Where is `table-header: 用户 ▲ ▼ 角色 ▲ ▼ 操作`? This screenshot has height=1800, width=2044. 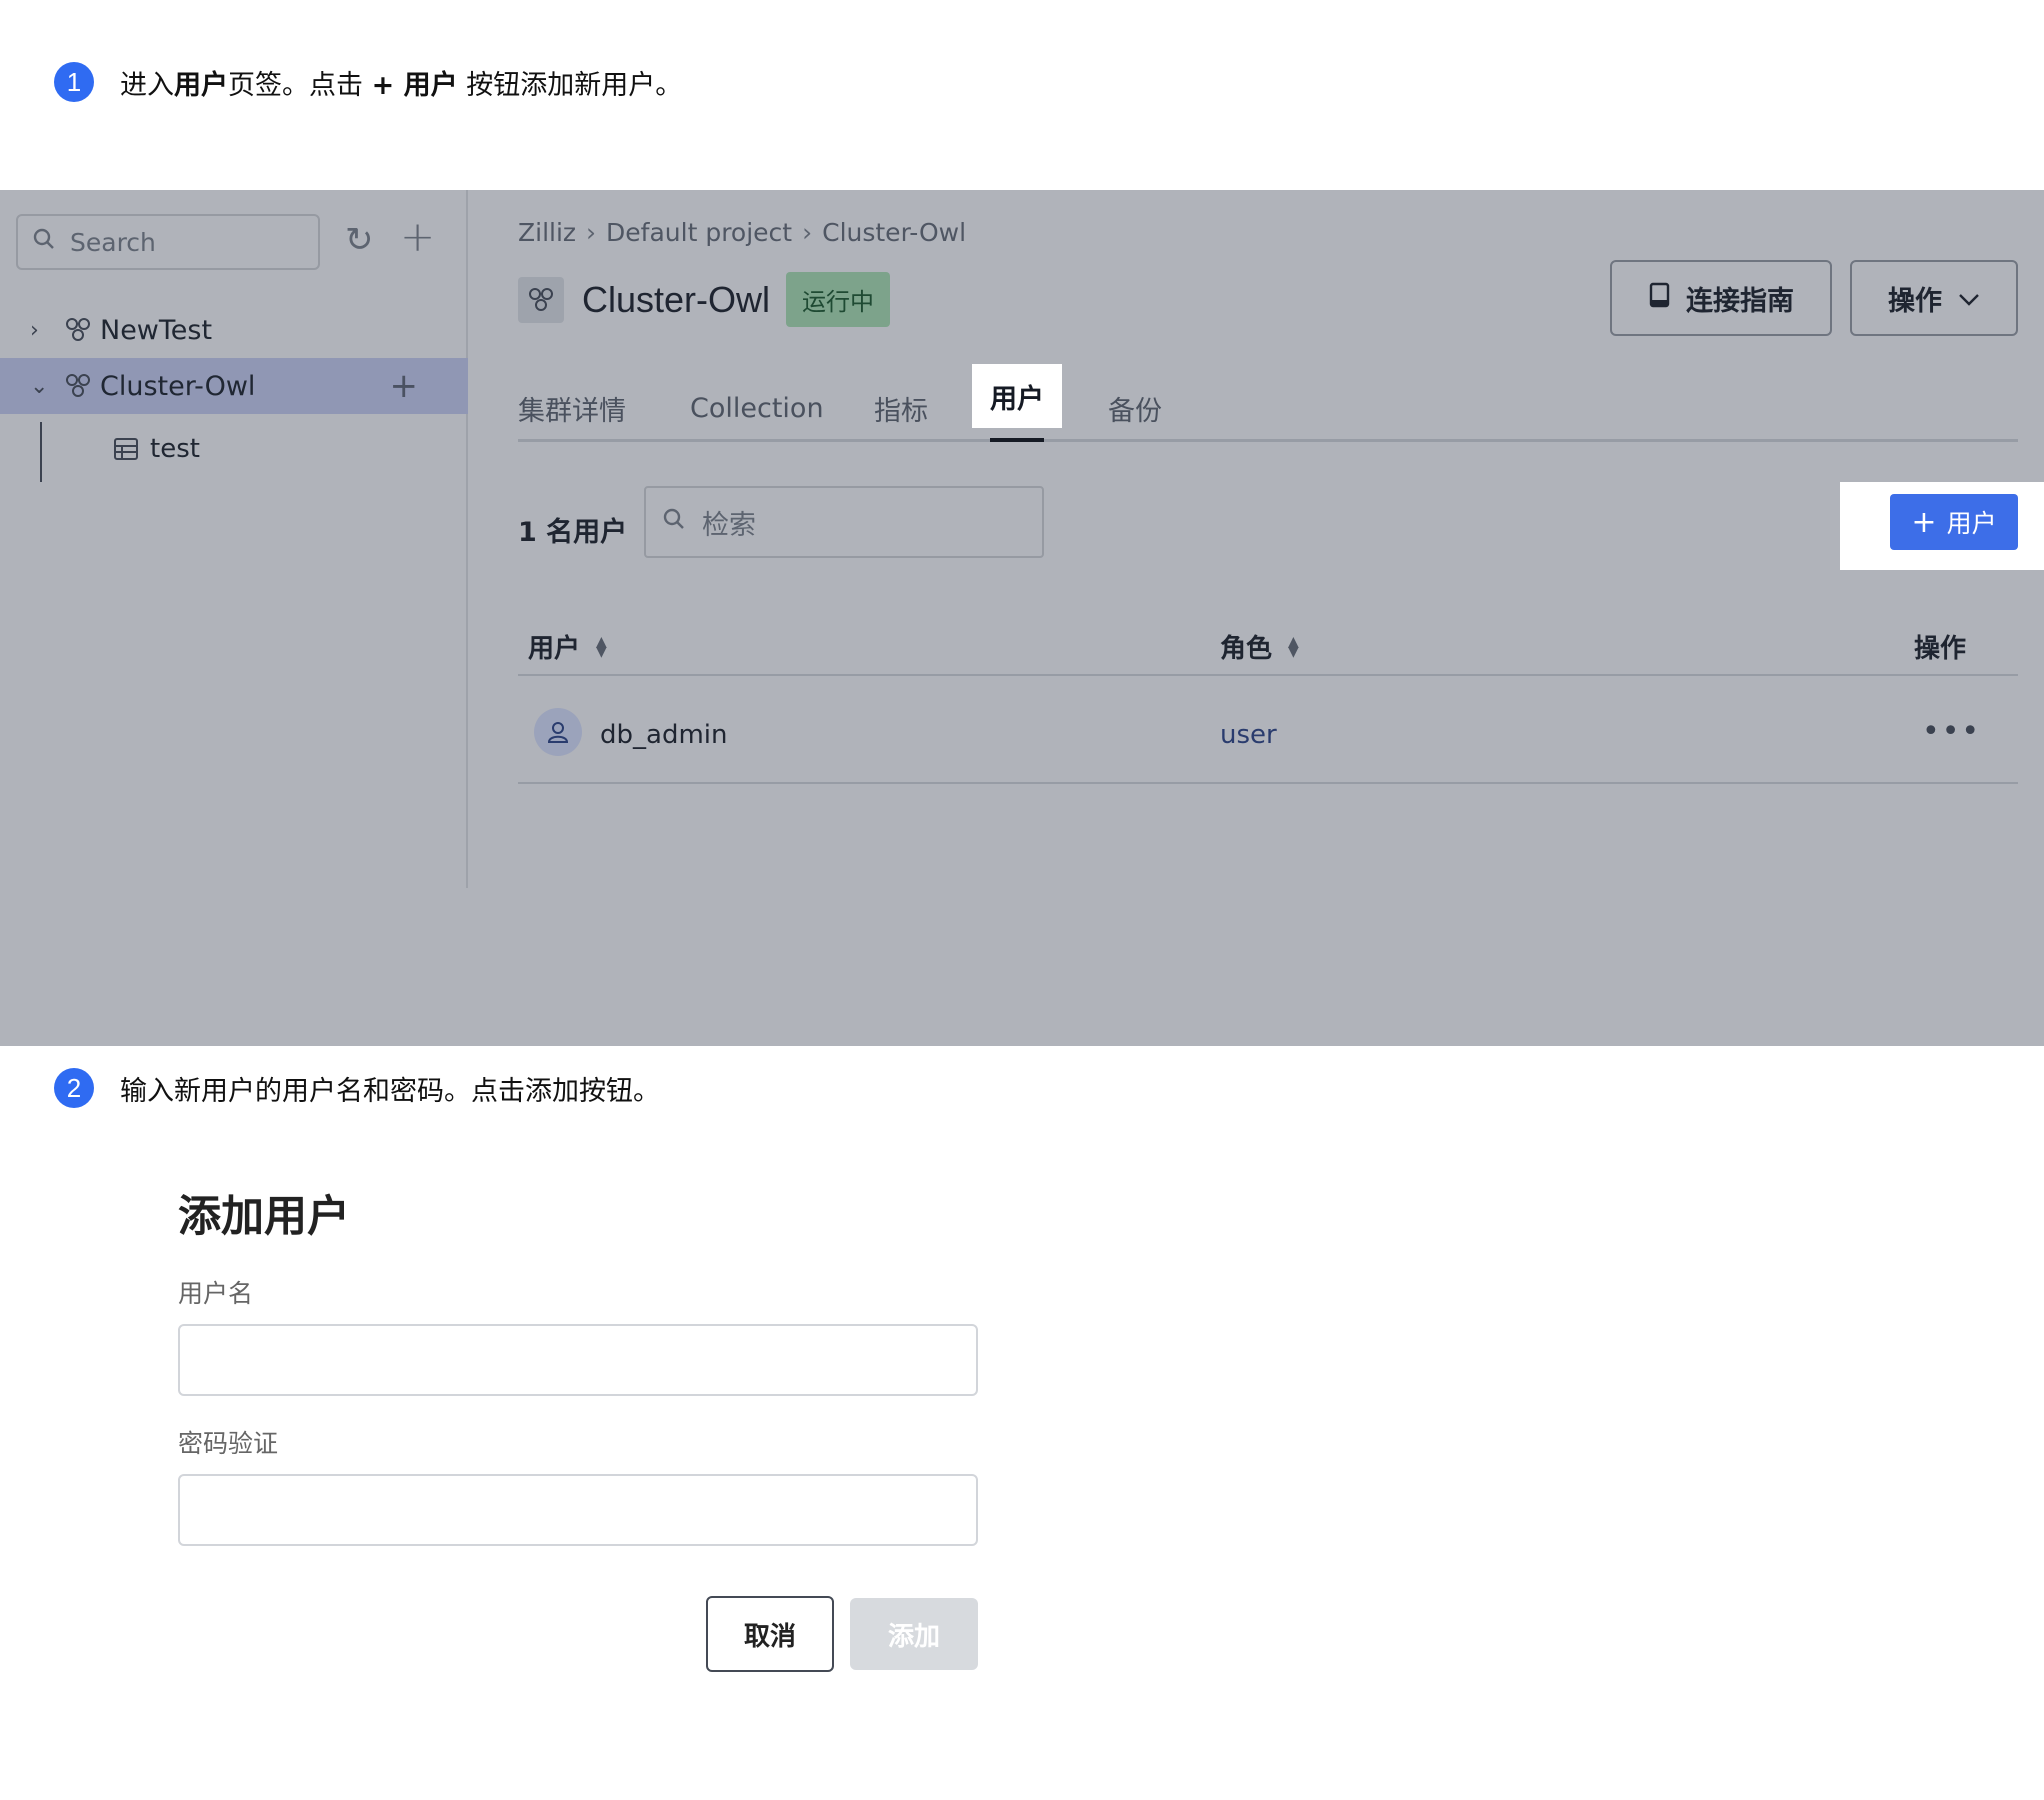 table-header: 用户 ▲ ▼ 角色 ▲ ▼ 操作 is located at coordinates (1268, 640).